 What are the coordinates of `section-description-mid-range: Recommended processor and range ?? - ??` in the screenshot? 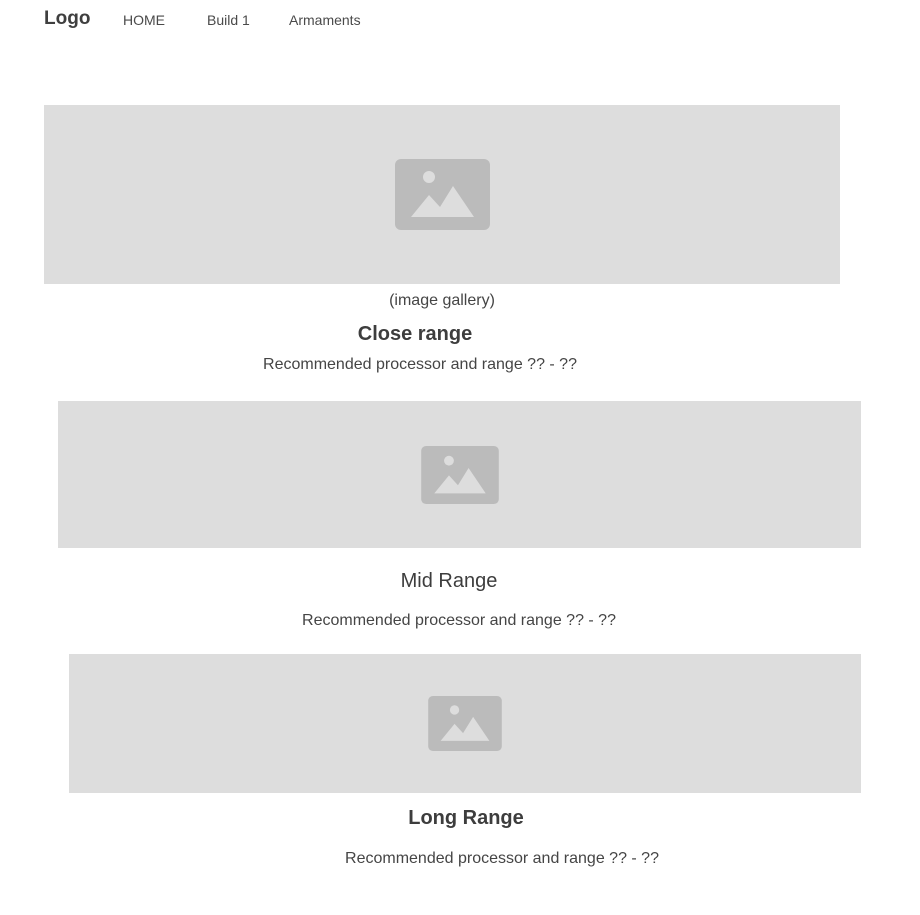 It's located at (459, 620).